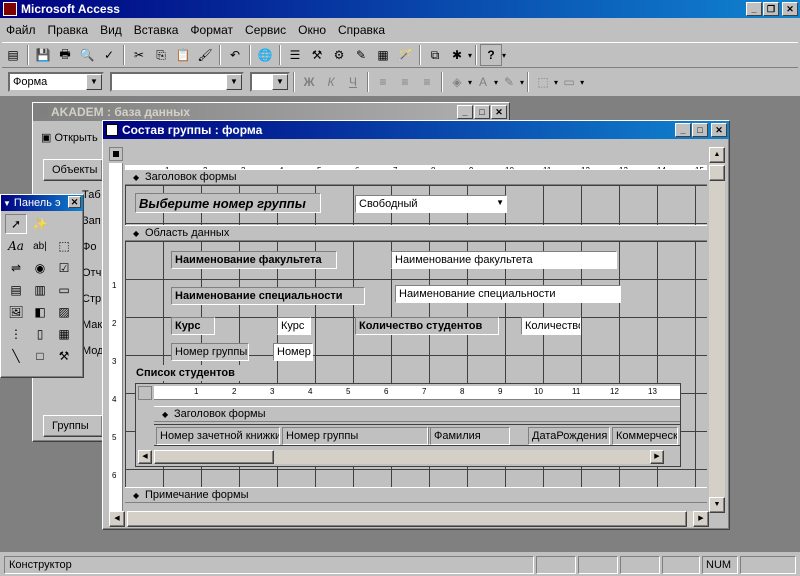  Describe the element at coordinates (294, 326) in the screenshot. I see `course-field: Курс` at that location.